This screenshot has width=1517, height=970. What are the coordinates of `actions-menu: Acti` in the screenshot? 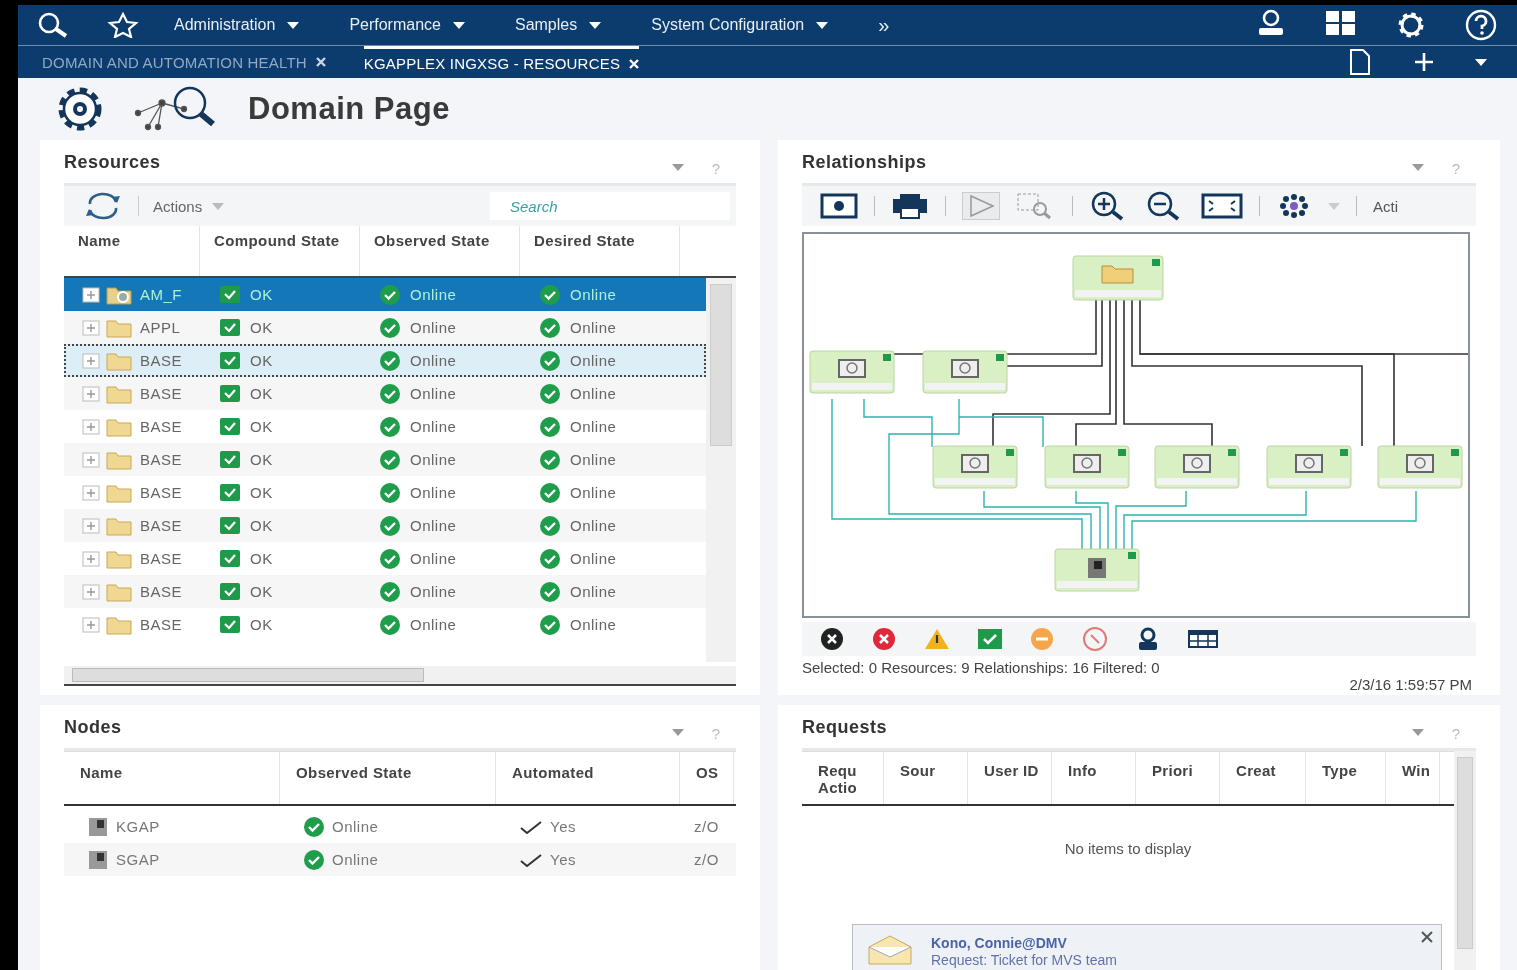 It's located at (1385, 206).